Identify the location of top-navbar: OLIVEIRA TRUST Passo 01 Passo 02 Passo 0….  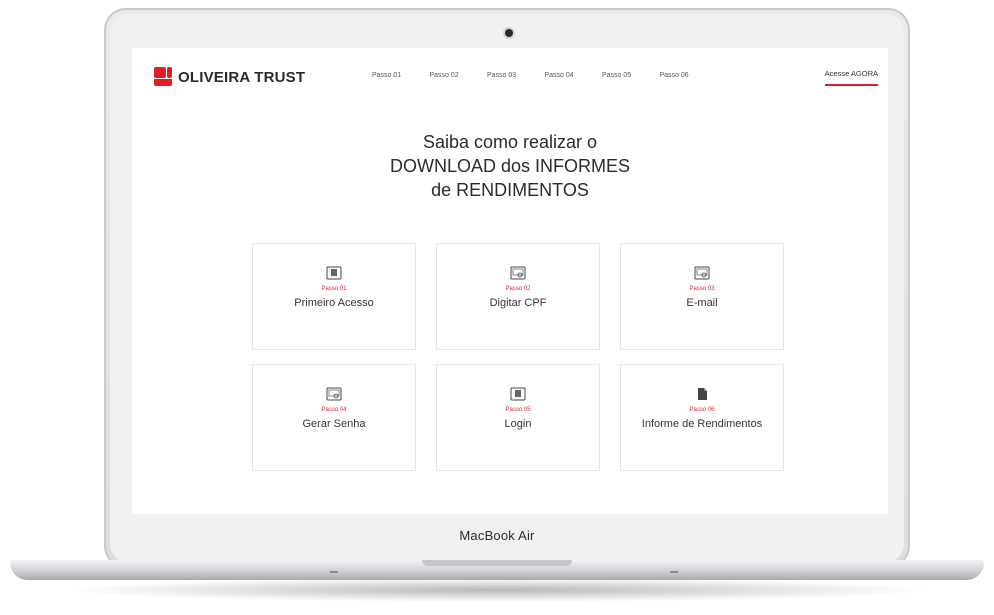
(510, 73).